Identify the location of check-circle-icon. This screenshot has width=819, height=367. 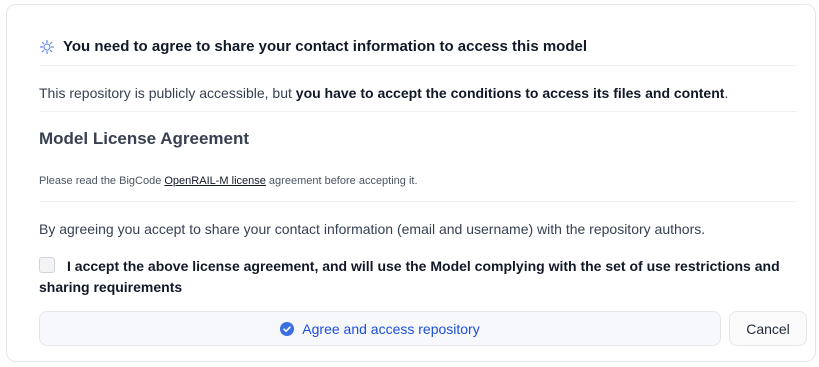
(287, 328).